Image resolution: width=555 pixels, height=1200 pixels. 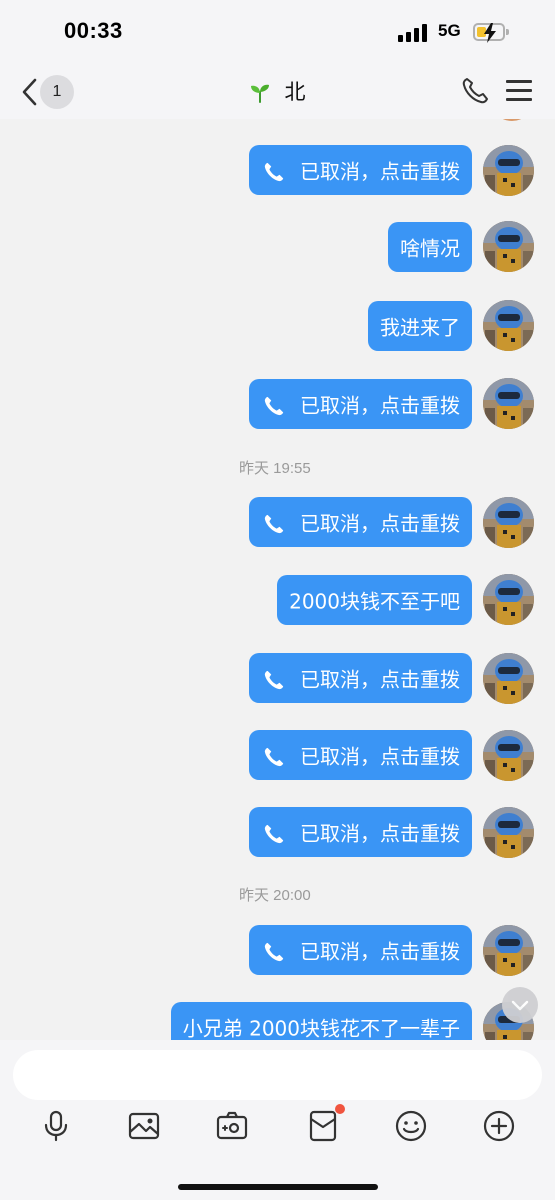 I want to click on red-packet-button, so click(x=325, y=1124).